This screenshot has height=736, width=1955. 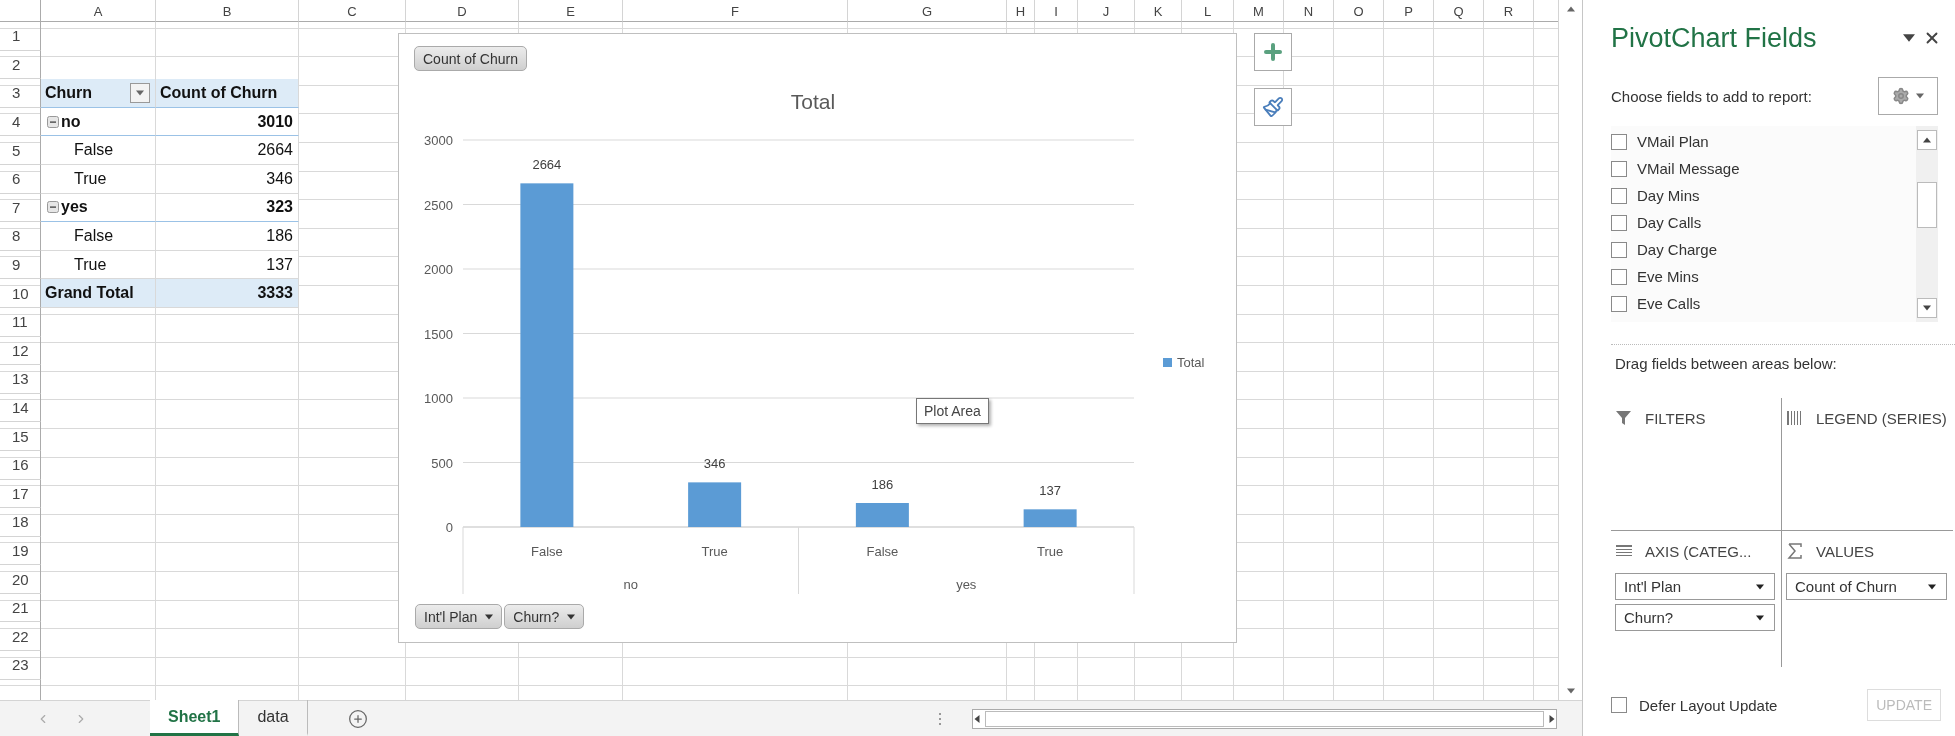 What do you see at coordinates (20, 522) in the screenshot?
I see `row-header: 18` at bounding box center [20, 522].